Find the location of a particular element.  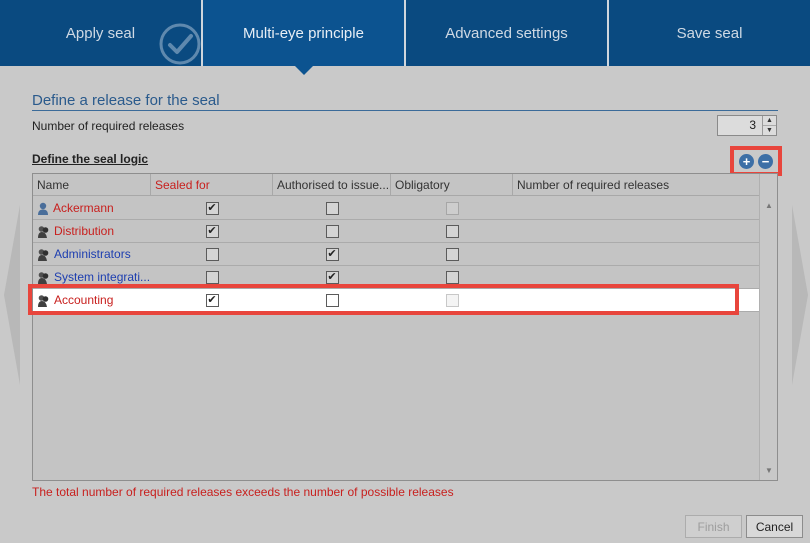

active-tab-pointer is located at coordinates (303, 70).